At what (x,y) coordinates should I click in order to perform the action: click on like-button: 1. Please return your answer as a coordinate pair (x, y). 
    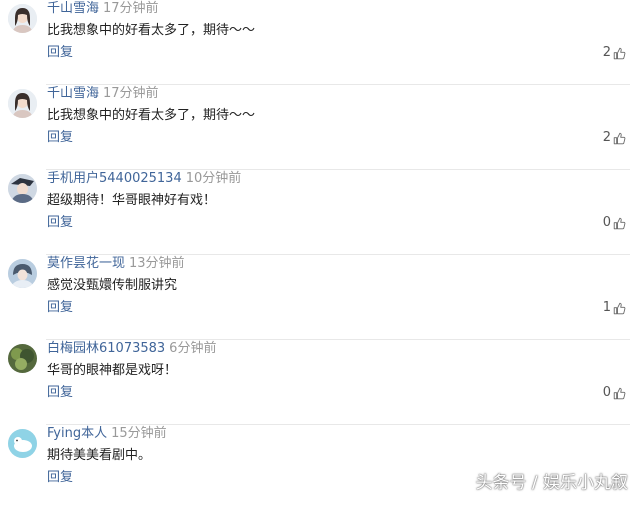
    Looking at the image, I should click on (614, 308).